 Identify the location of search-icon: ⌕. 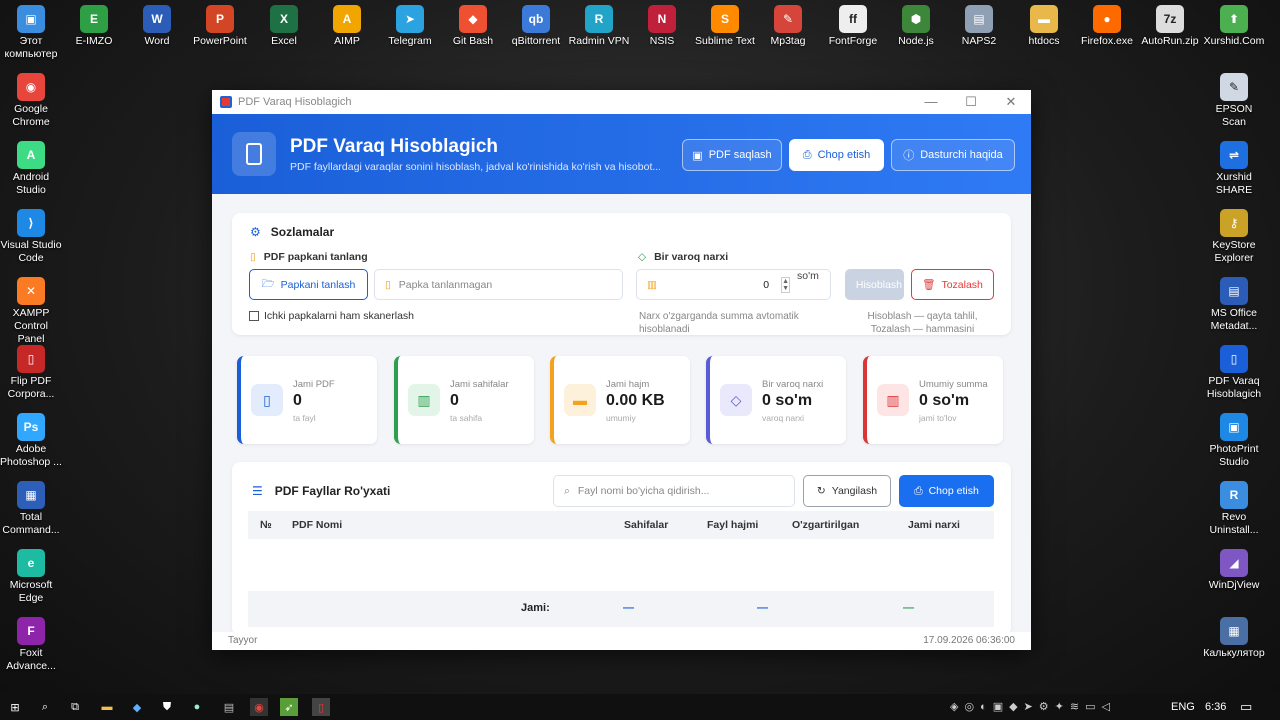
(45, 707).